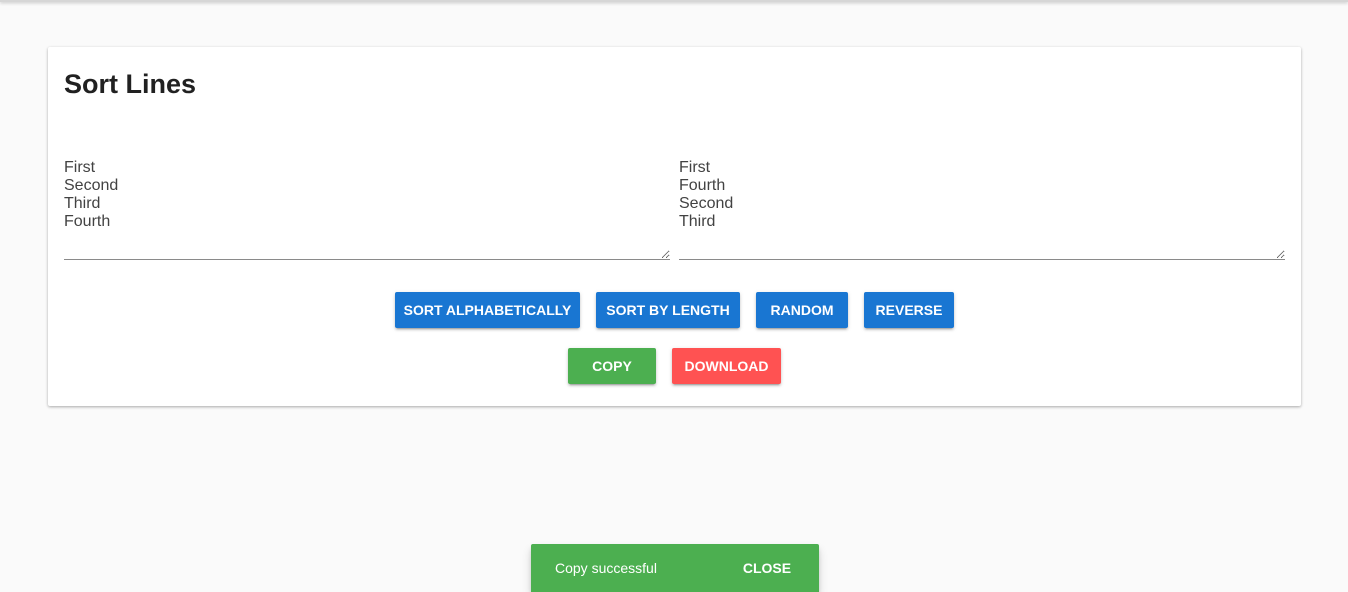 Image resolution: width=1348 pixels, height=592 pixels. Describe the element at coordinates (726, 366) in the screenshot. I see `download-button: DOWNLOAD` at that location.